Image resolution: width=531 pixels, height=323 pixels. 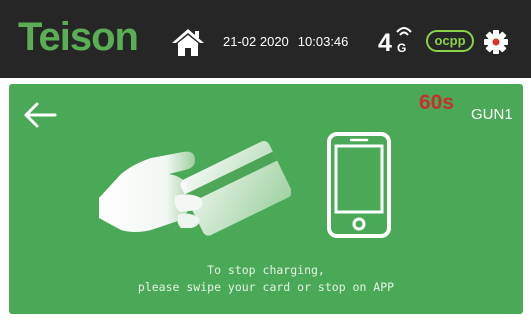 I want to click on gun-label: GUN1, so click(x=492, y=114).